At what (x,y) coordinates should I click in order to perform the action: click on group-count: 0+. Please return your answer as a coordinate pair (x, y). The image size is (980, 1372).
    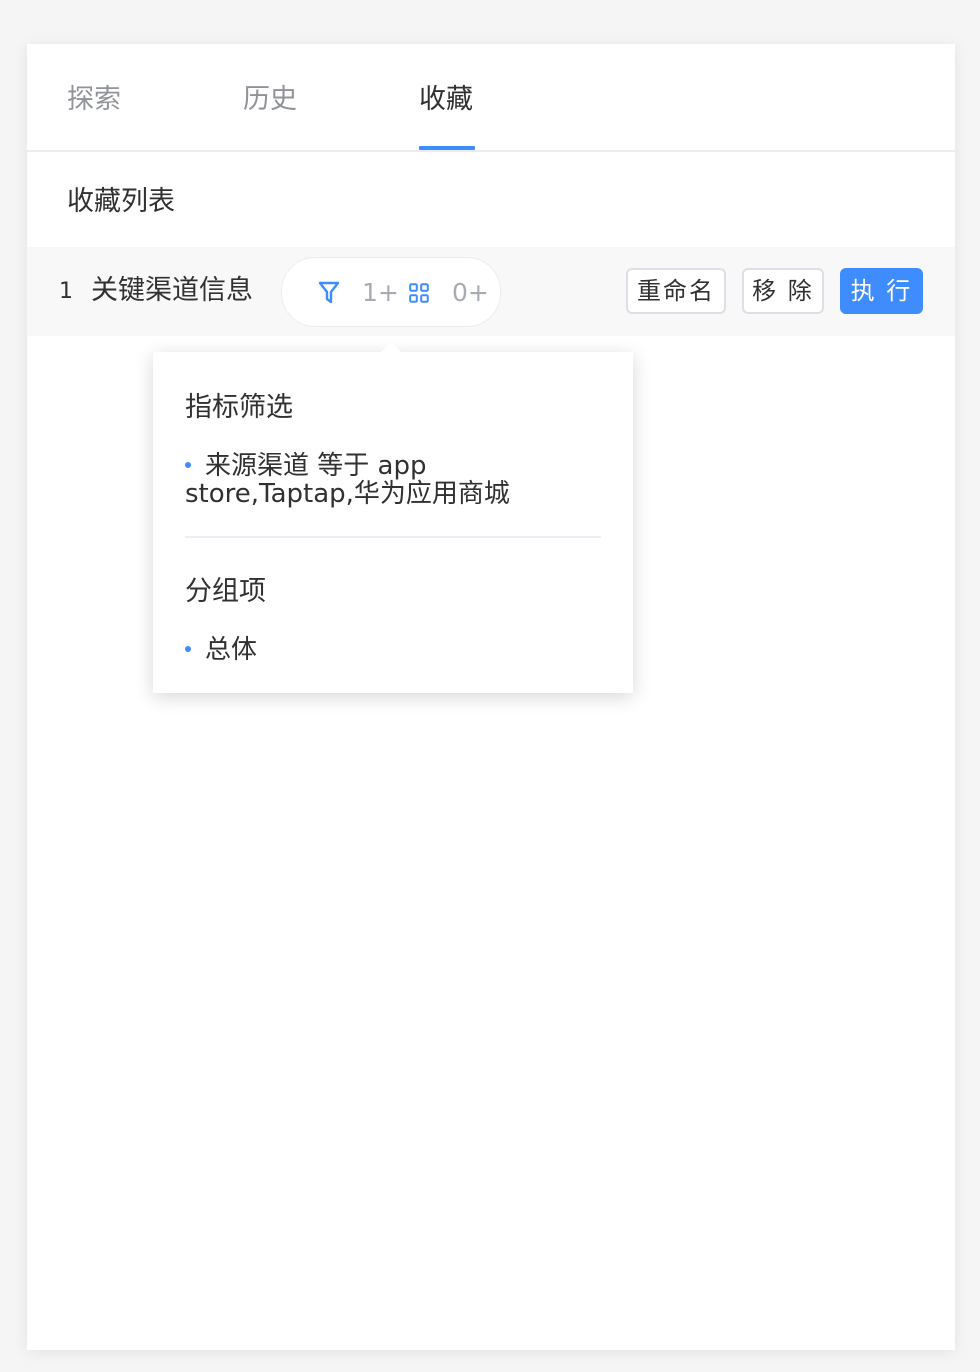
    Looking at the image, I should click on (470, 292).